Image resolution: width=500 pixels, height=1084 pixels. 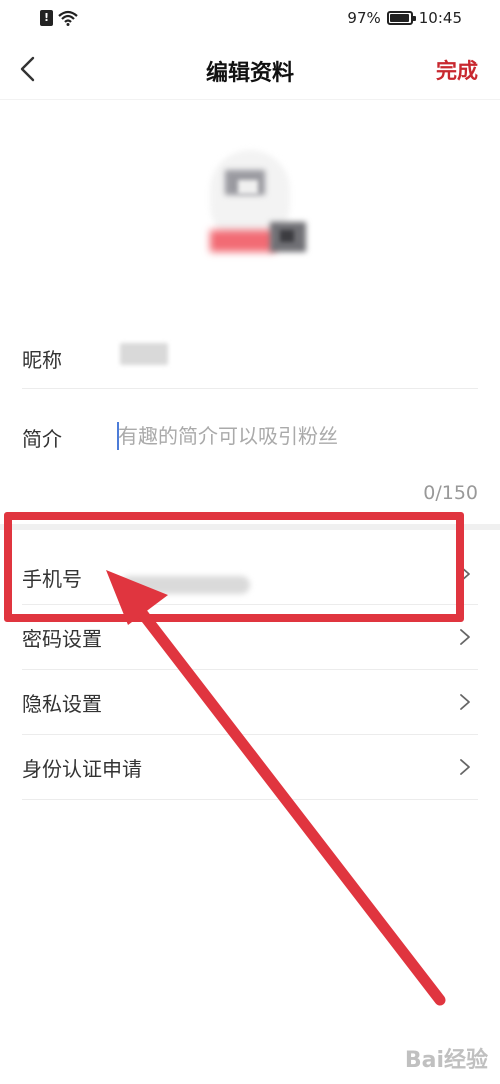 I want to click on nav-bar: 编辑资料 完成, so click(x=250, y=70).